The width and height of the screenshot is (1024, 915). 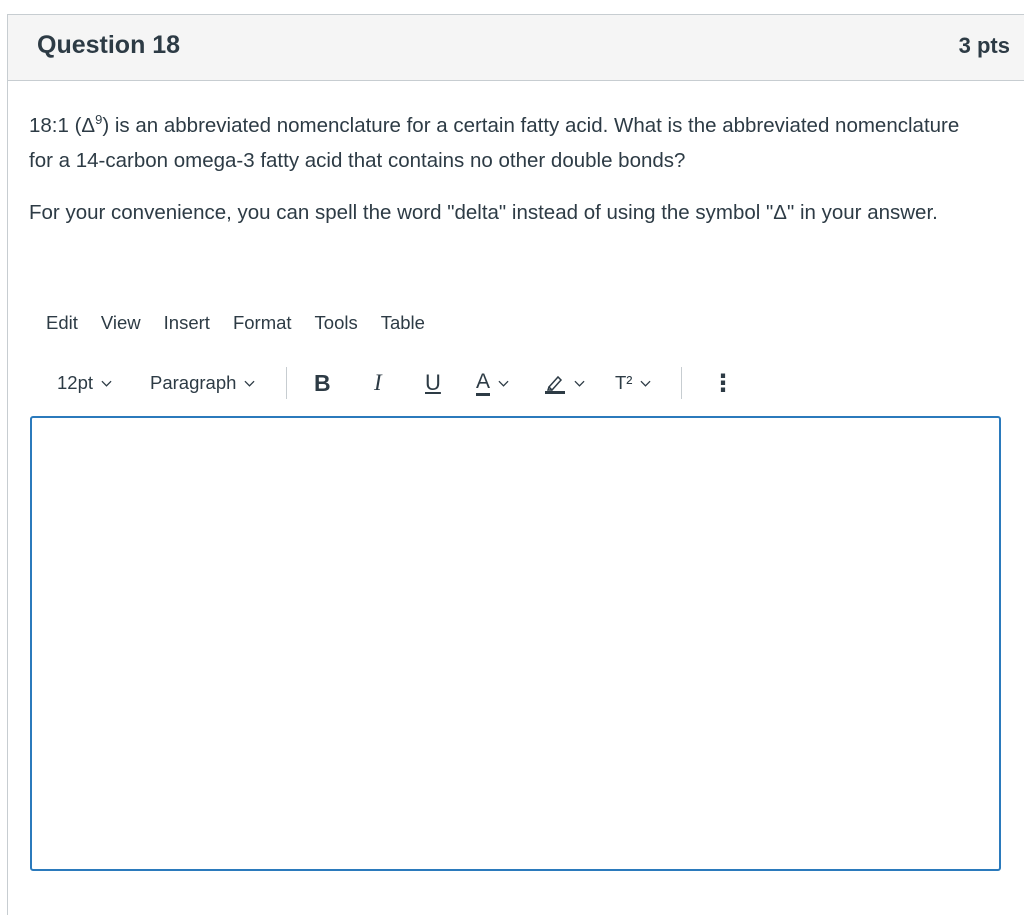 I want to click on italic-icon: I, so click(x=378, y=382).